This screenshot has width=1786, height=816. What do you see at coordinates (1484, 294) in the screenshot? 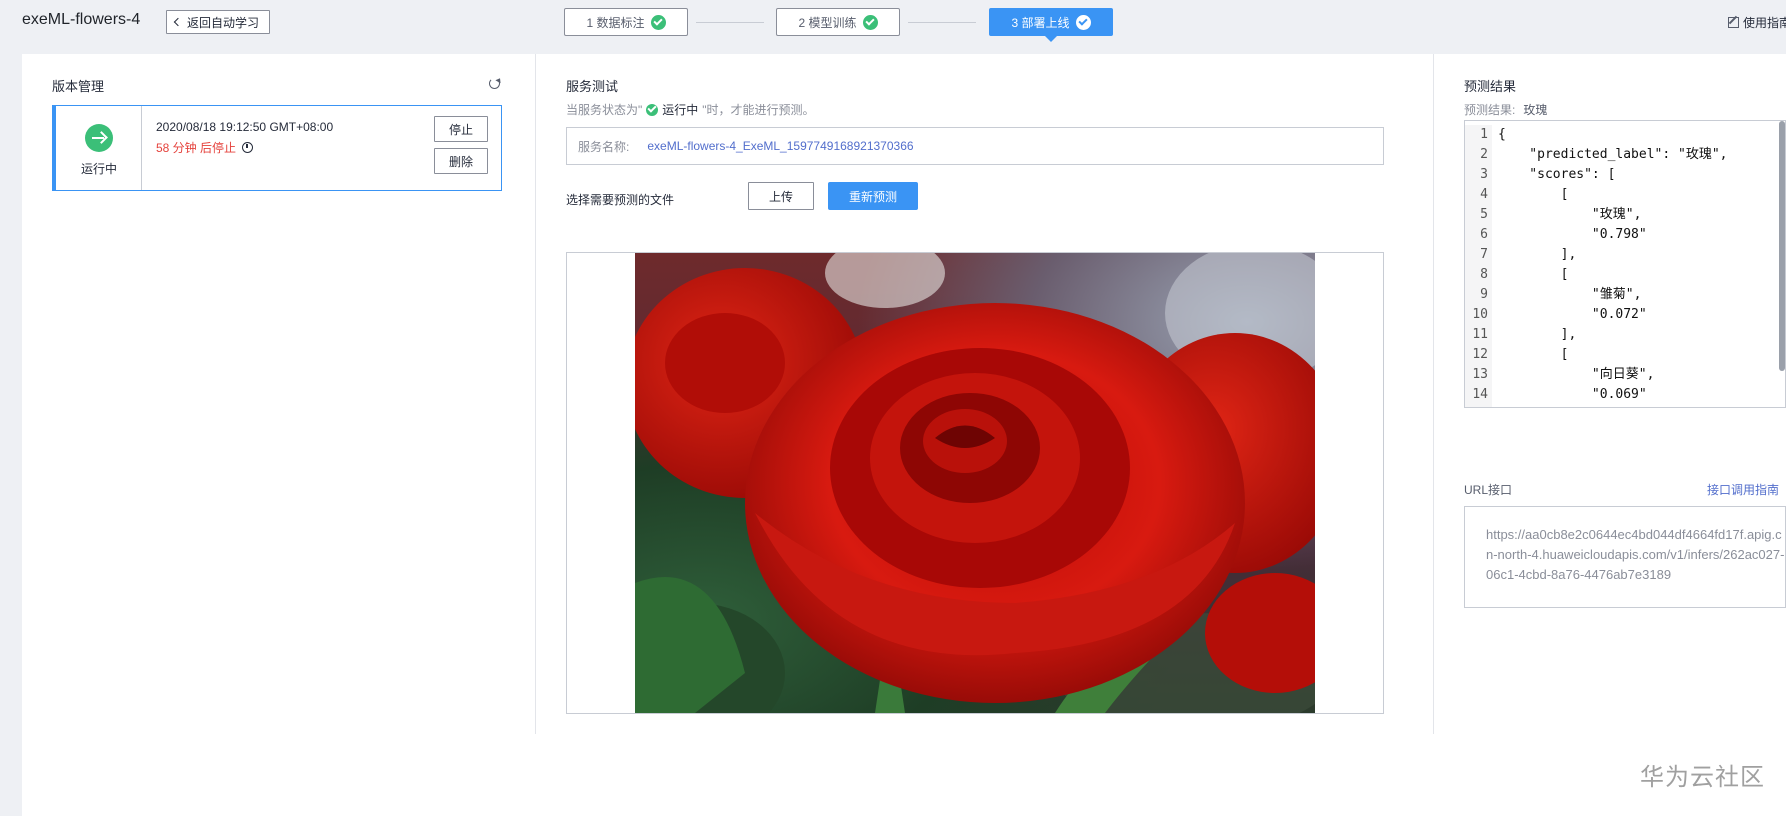
I see `line-number: 9` at bounding box center [1484, 294].